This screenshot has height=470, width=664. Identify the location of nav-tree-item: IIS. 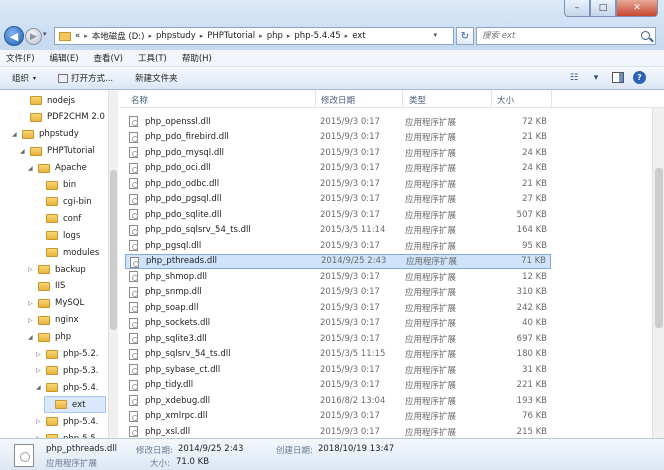
(46, 286).